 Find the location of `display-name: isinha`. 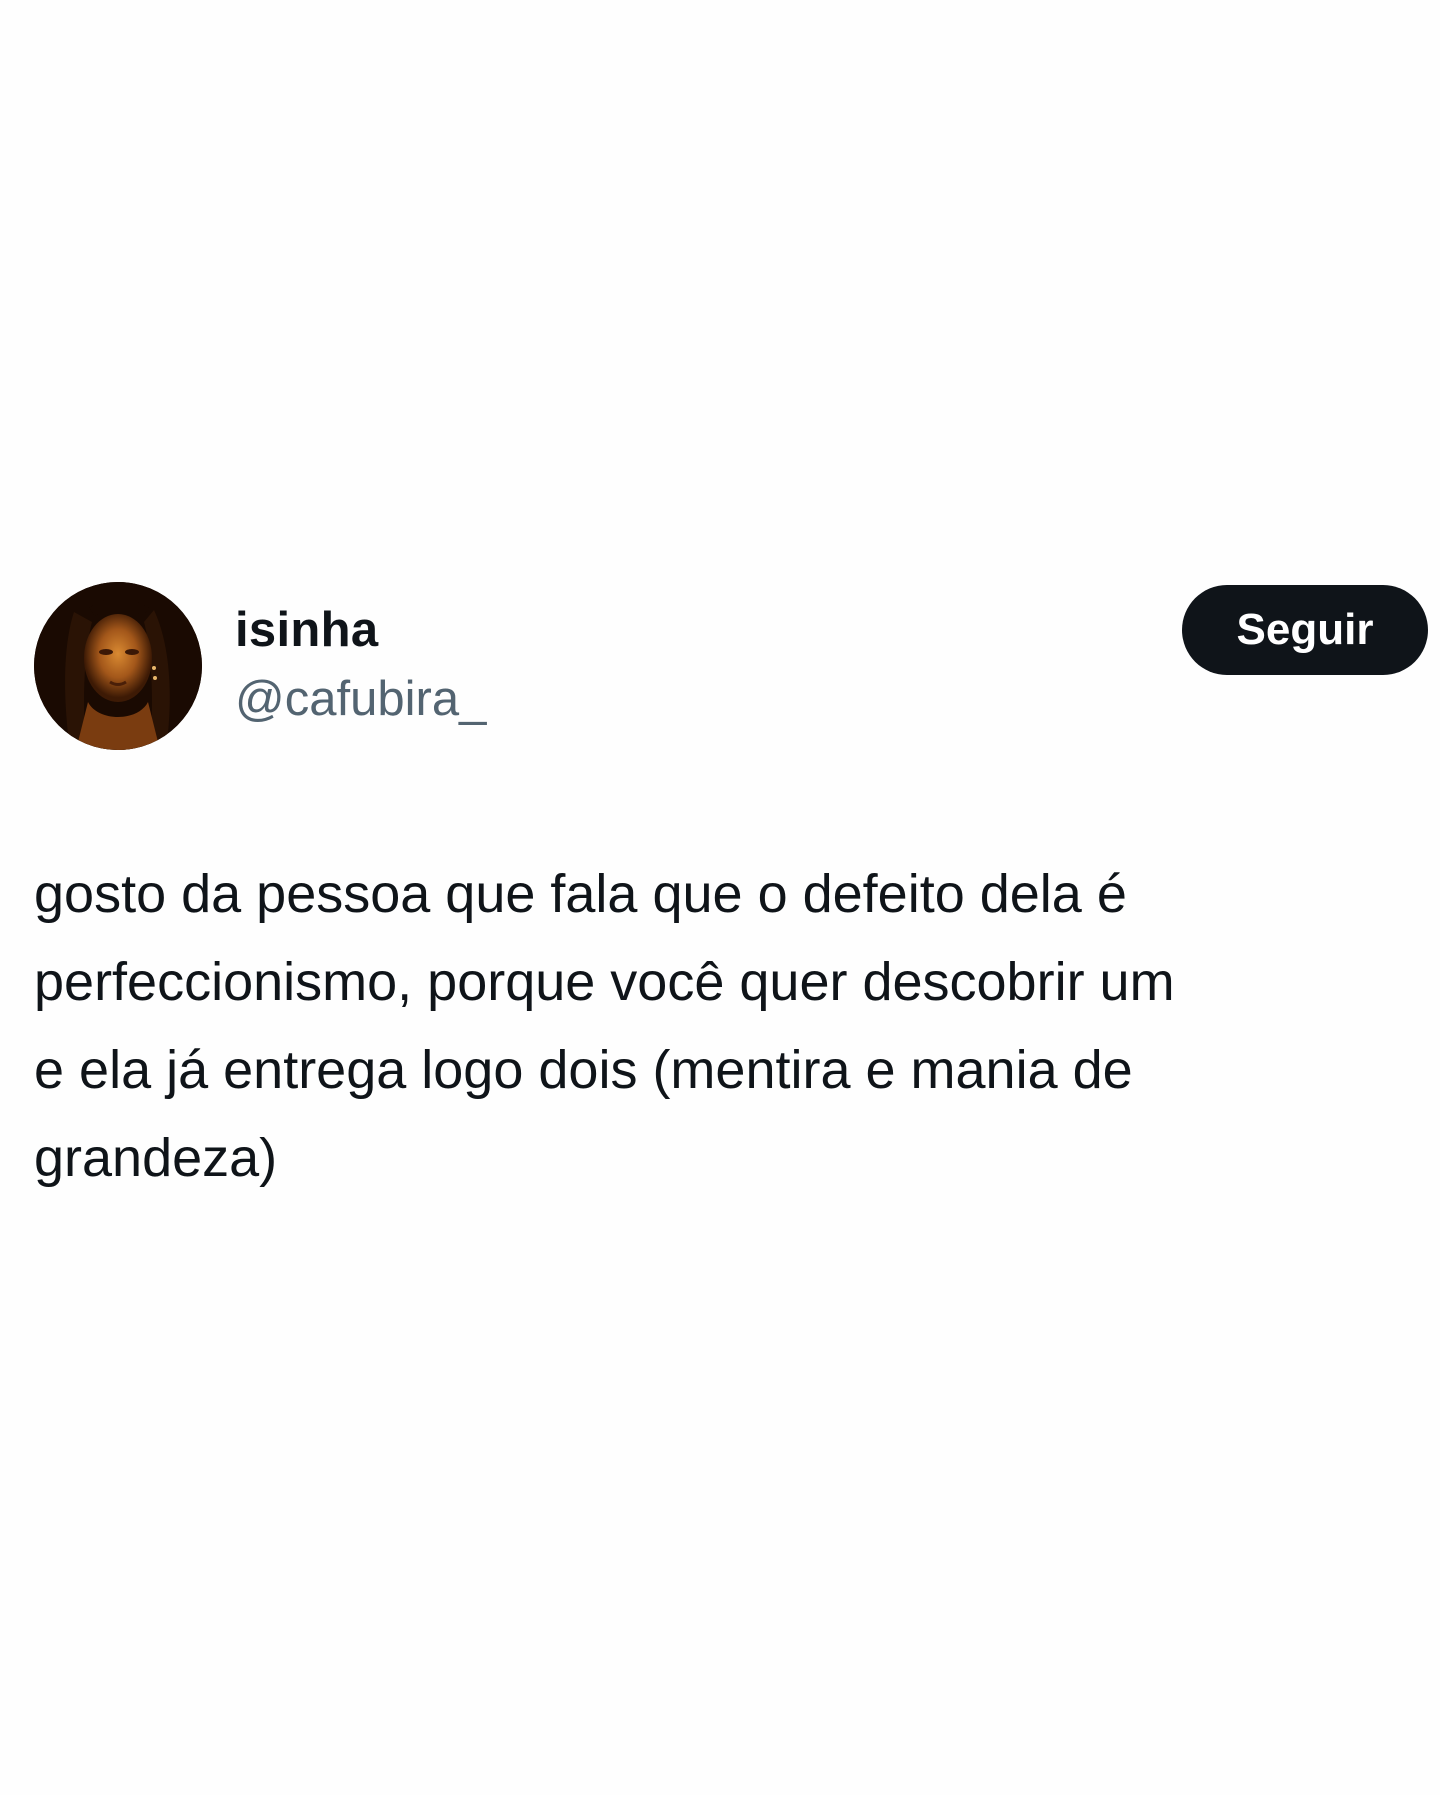

display-name: isinha is located at coordinates (306, 630).